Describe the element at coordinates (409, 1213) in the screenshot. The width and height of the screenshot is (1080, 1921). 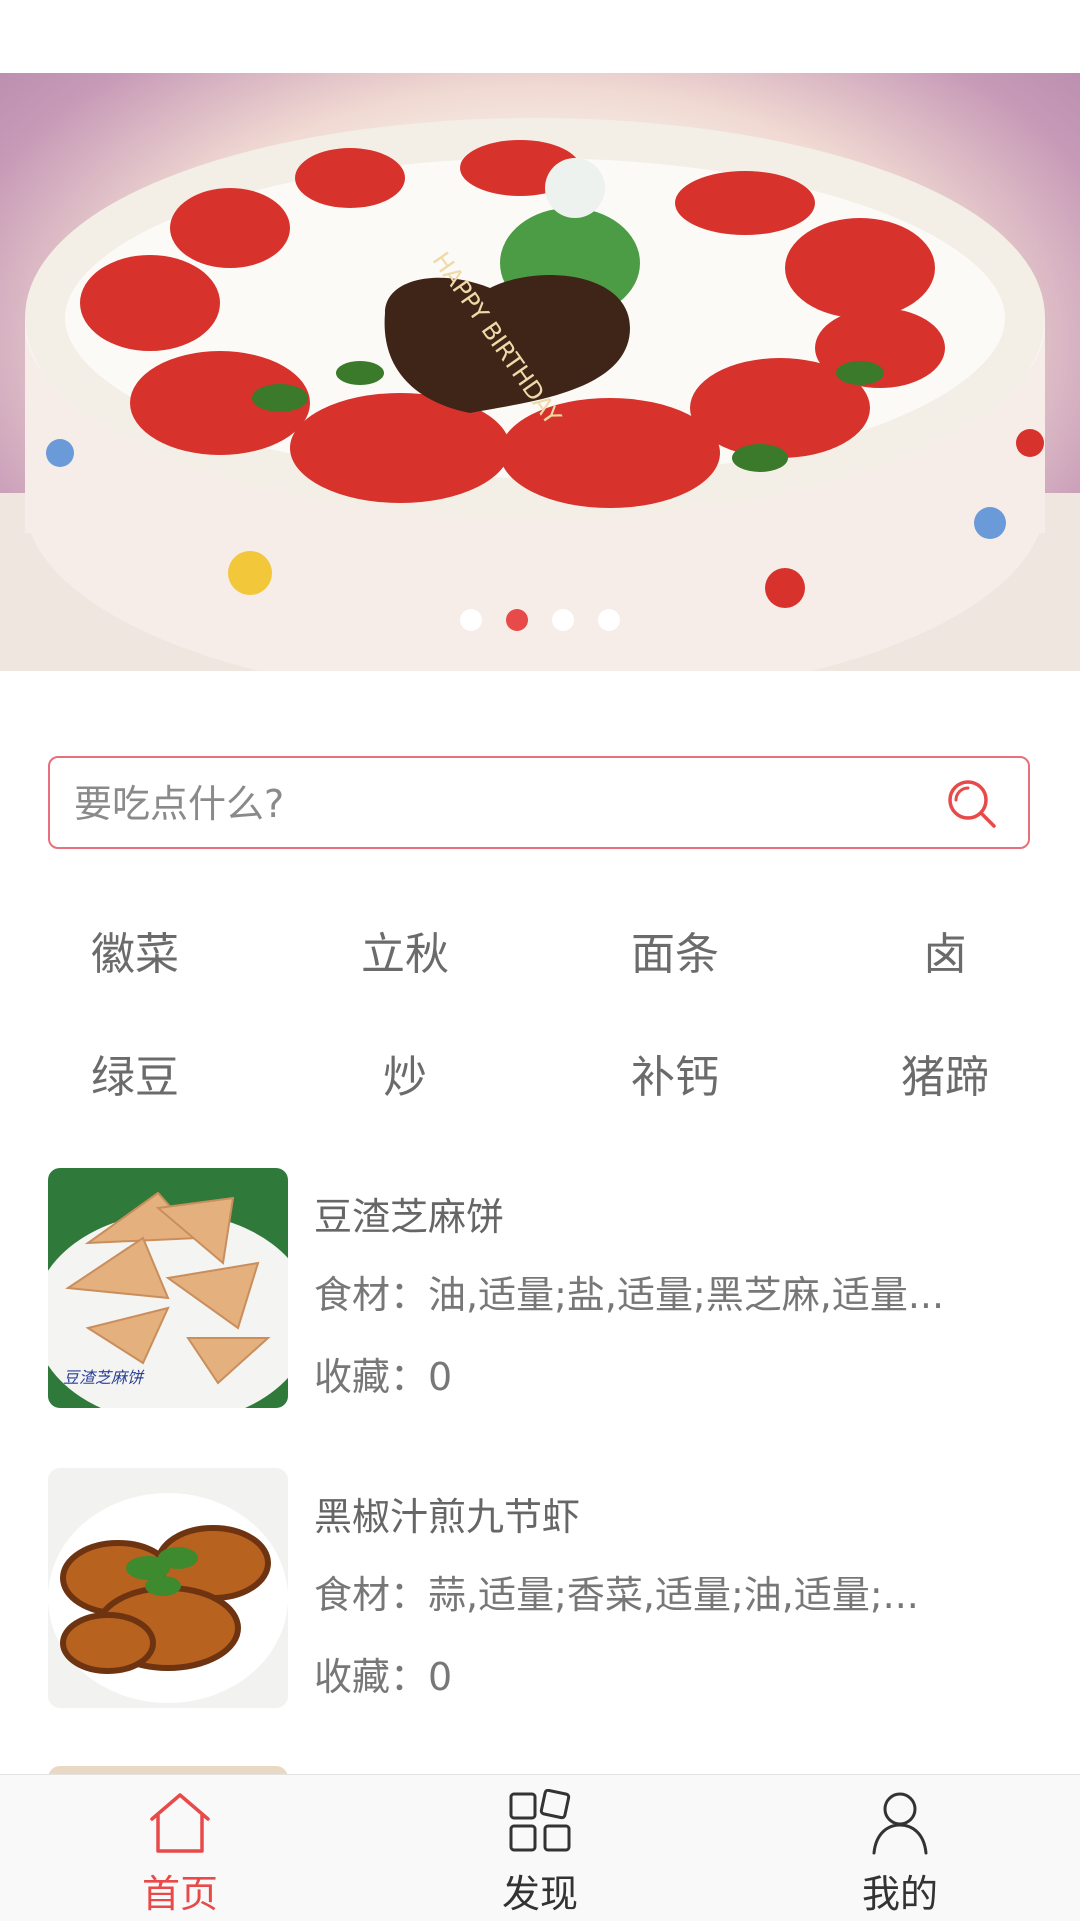
I see `recipe-title: 豆渣芝麻饼` at that location.